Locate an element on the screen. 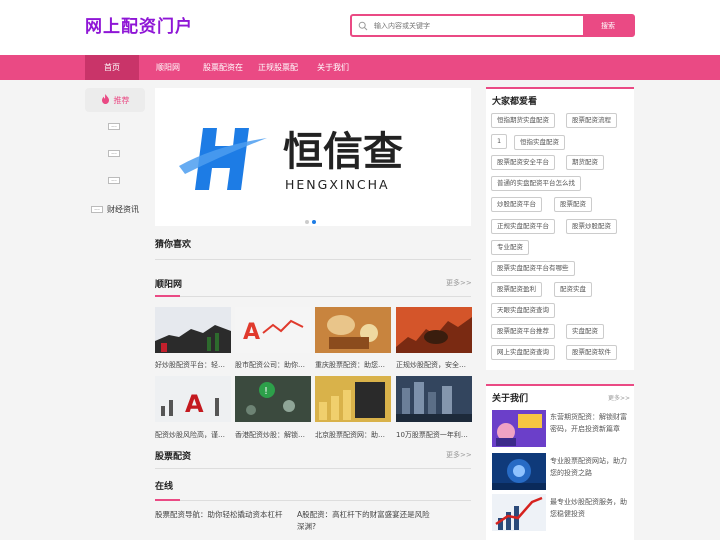 This screenshot has width=720, height=540. about-item-text: 东营期货配资：解锁财富密码，开启投资新篇章 is located at coordinates (590, 423).